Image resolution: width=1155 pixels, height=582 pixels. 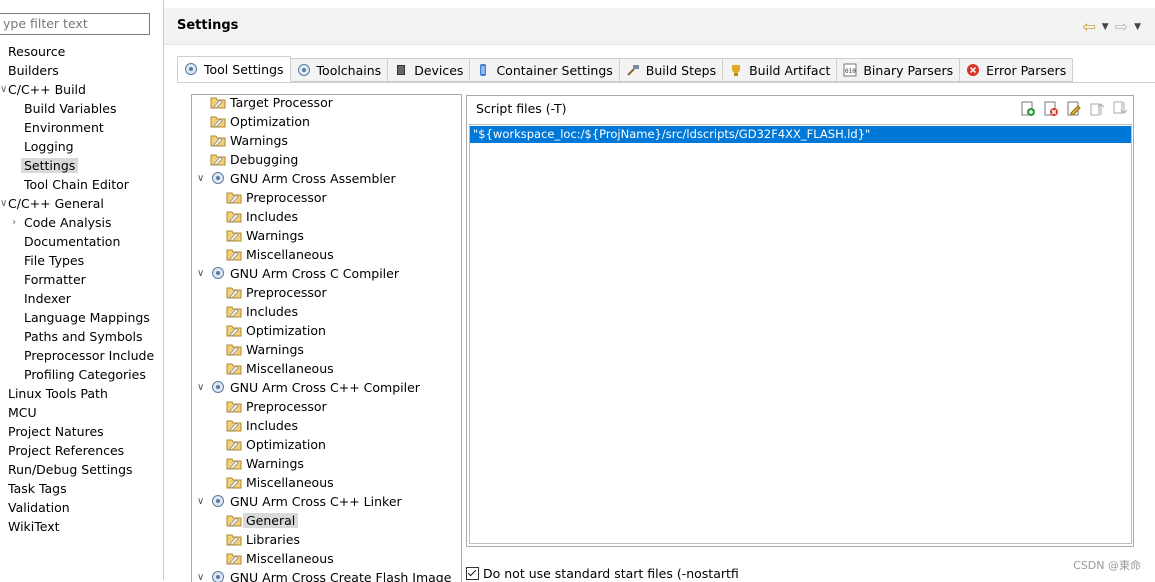 I want to click on nav-item-file-types: File Types, so click(x=54, y=260).